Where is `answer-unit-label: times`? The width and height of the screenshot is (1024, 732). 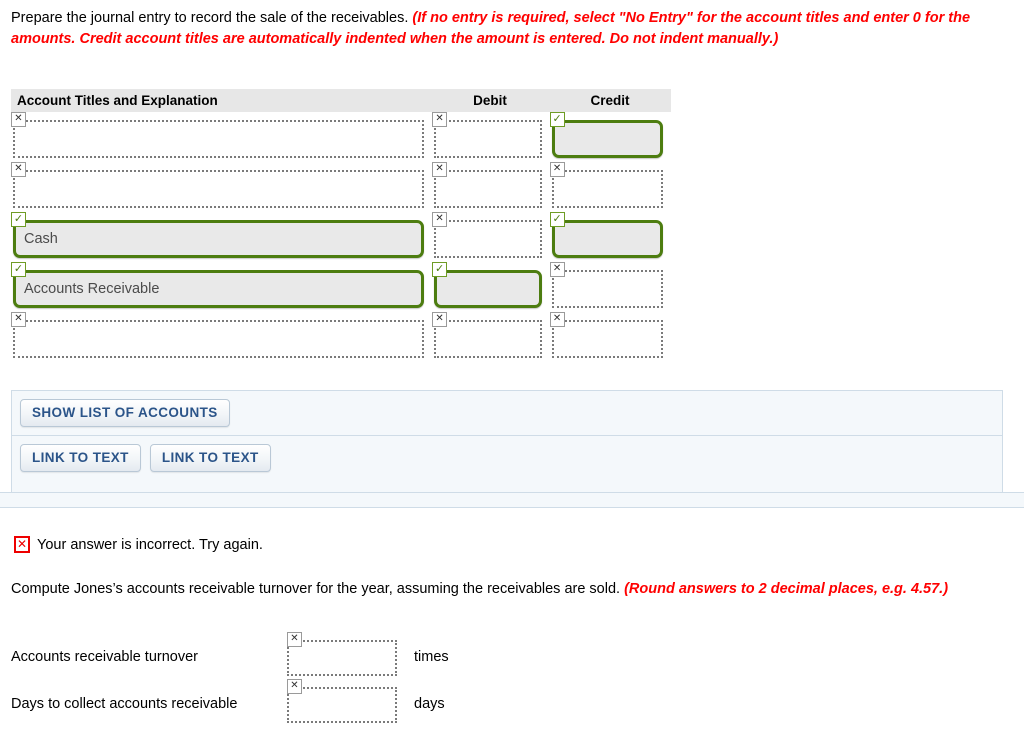
answer-unit-label: times is located at coordinates (431, 657).